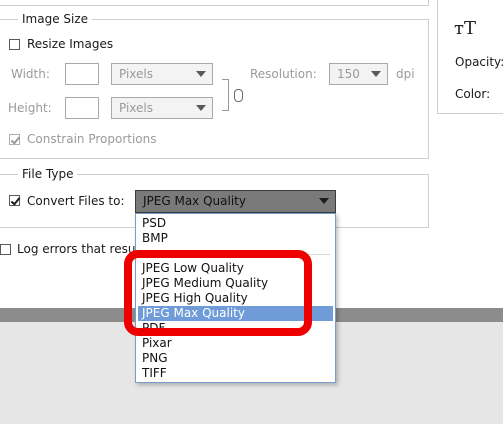  Describe the element at coordinates (479, 62) in the screenshot. I see `opacity-label: Opacity:` at that location.